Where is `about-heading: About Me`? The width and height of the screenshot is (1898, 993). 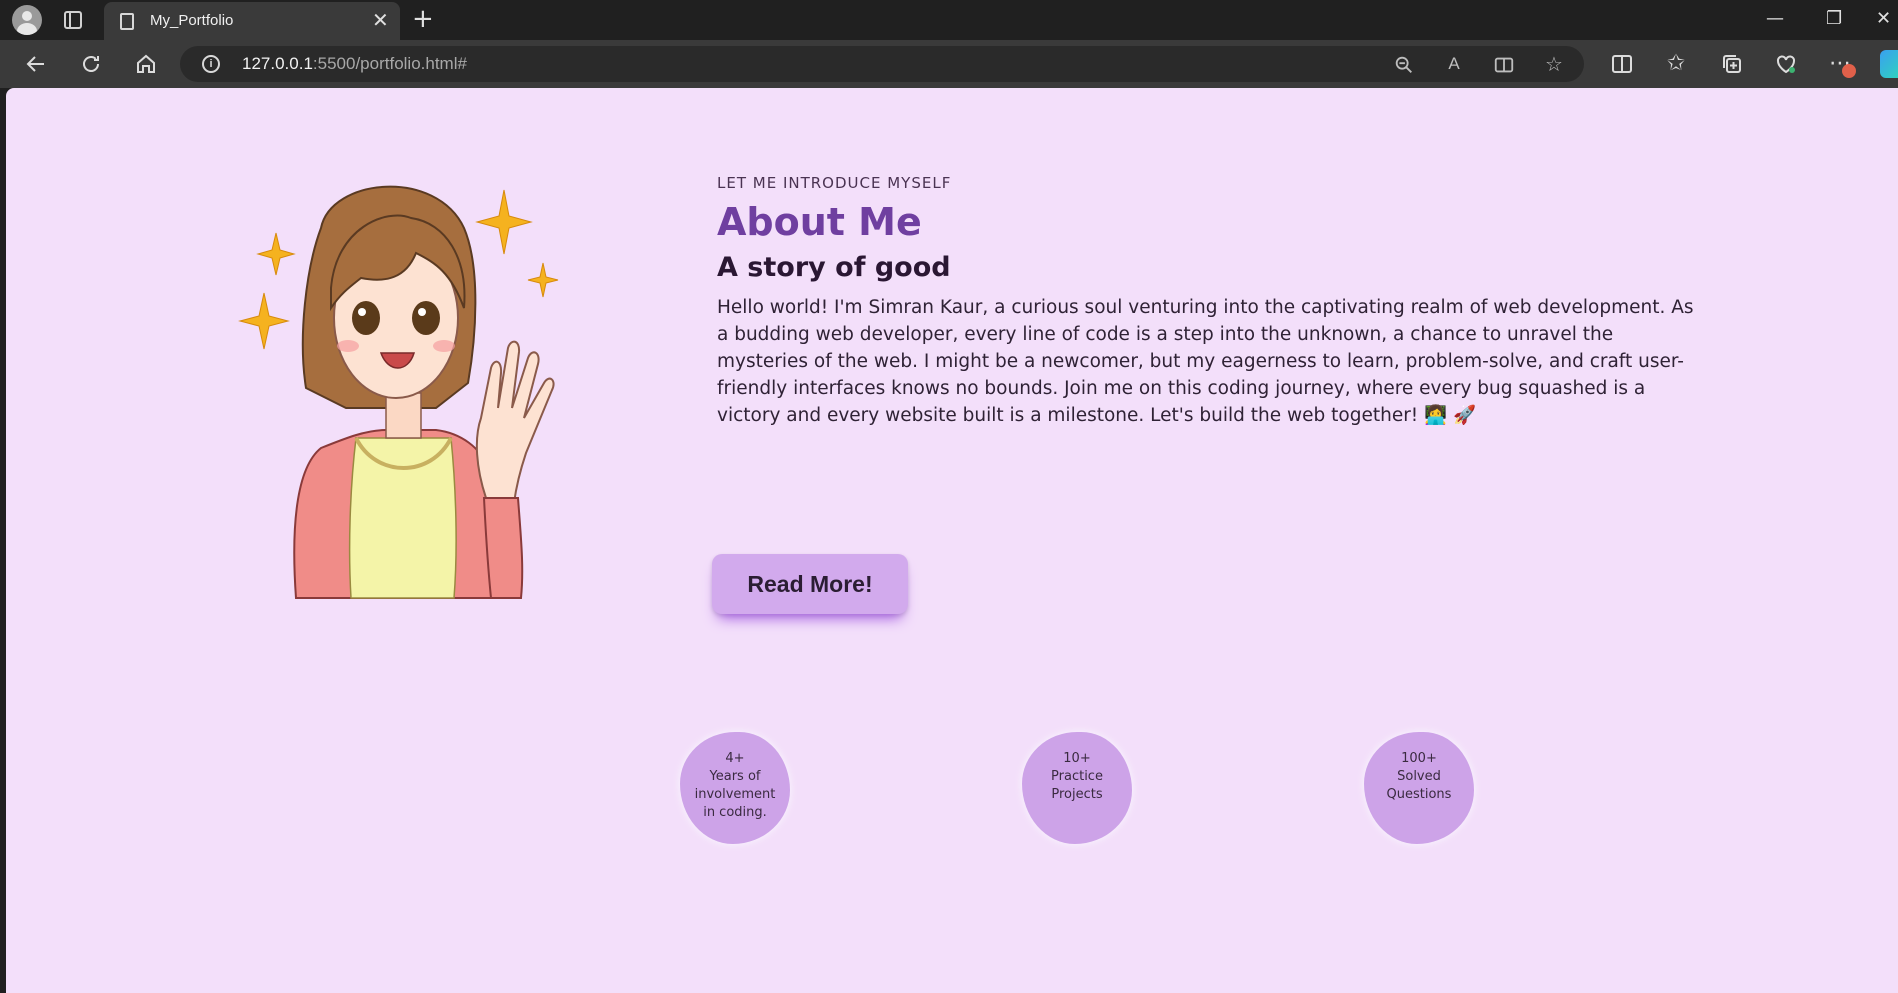
about-heading: About Me is located at coordinates (819, 222).